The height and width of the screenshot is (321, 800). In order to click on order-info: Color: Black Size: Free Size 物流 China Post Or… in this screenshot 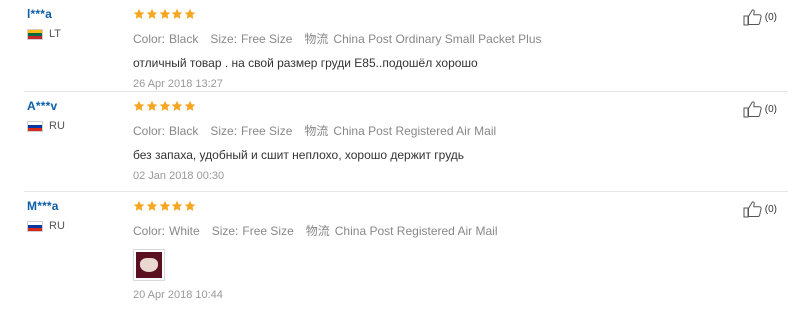, I will do `click(343, 38)`.